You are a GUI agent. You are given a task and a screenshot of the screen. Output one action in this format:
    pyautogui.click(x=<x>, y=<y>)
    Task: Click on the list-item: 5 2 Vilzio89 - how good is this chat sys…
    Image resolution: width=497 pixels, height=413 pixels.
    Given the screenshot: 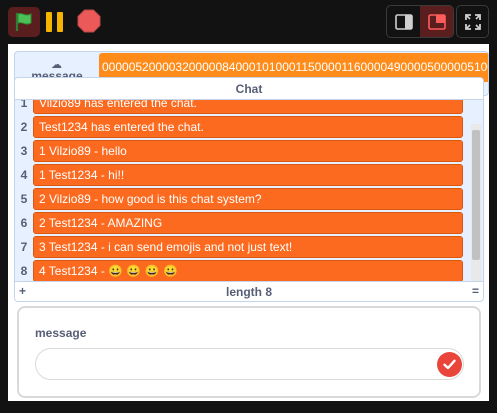 What is the action you would take?
    pyautogui.click(x=241, y=199)
    